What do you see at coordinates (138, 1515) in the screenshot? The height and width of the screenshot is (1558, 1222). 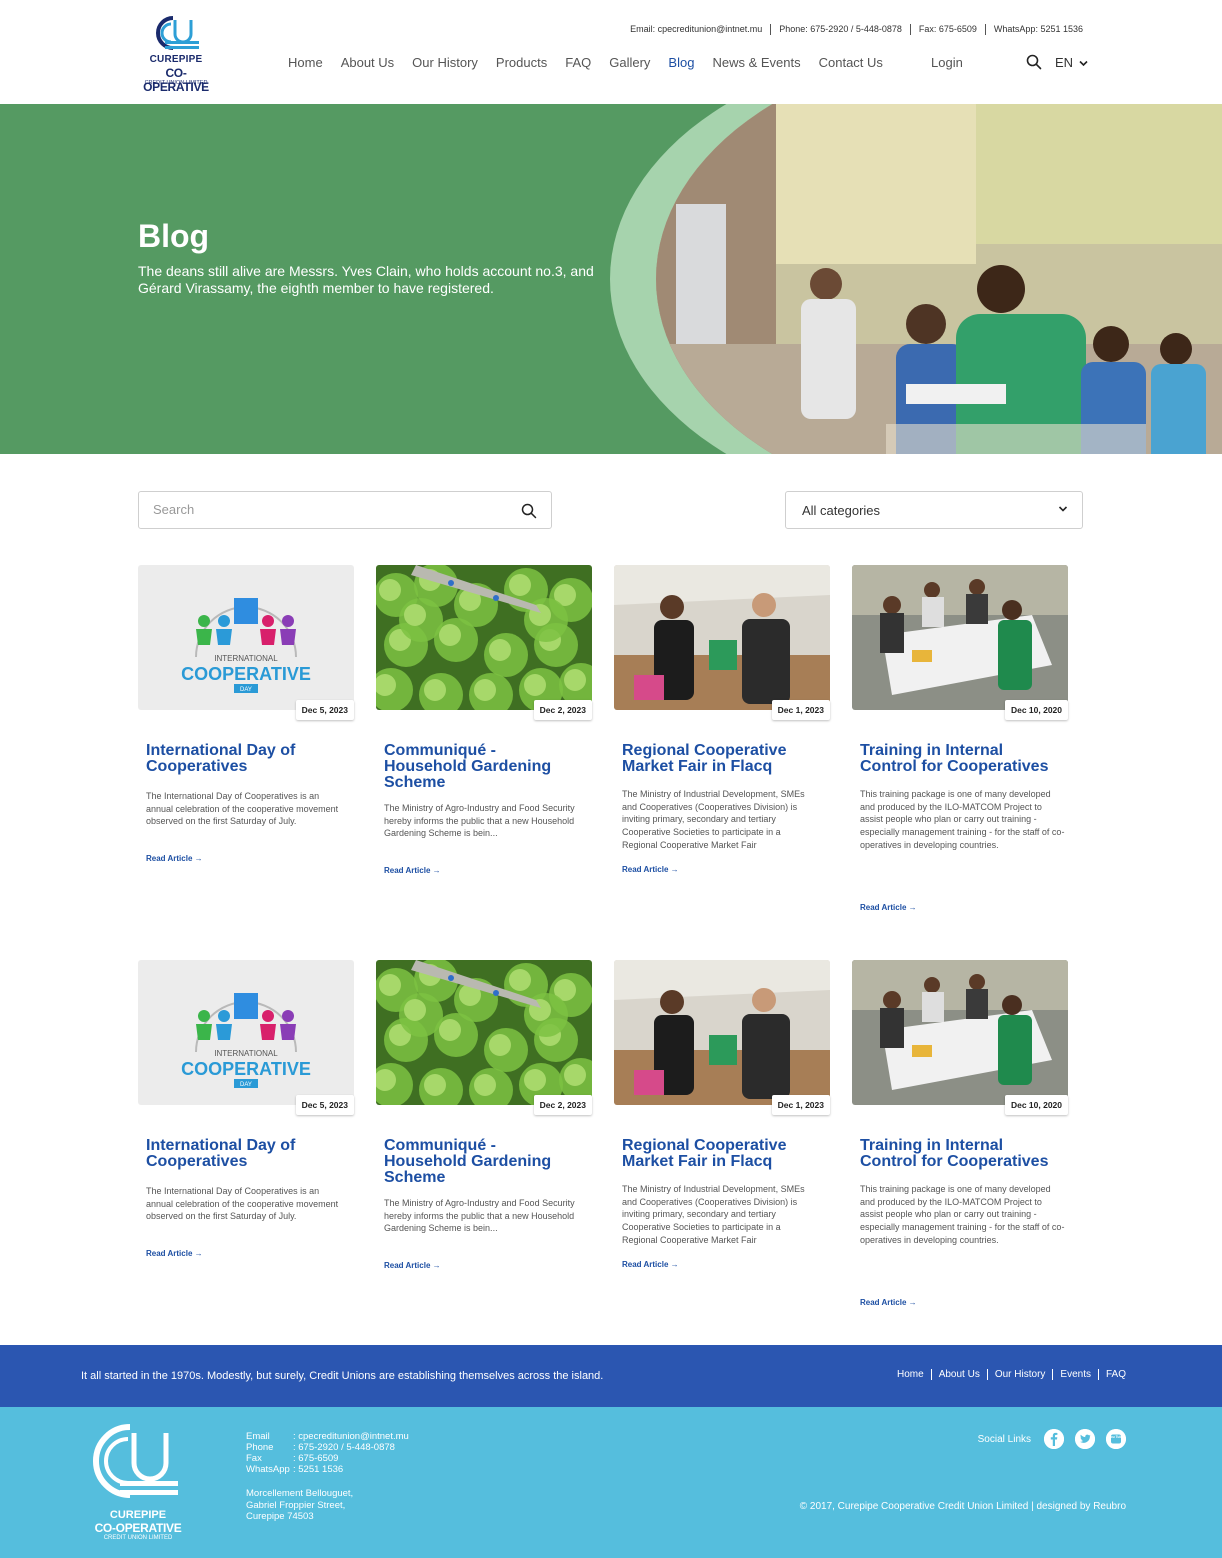 I see `footer-logo-line-1: CUREPIPE` at bounding box center [138, 1515].